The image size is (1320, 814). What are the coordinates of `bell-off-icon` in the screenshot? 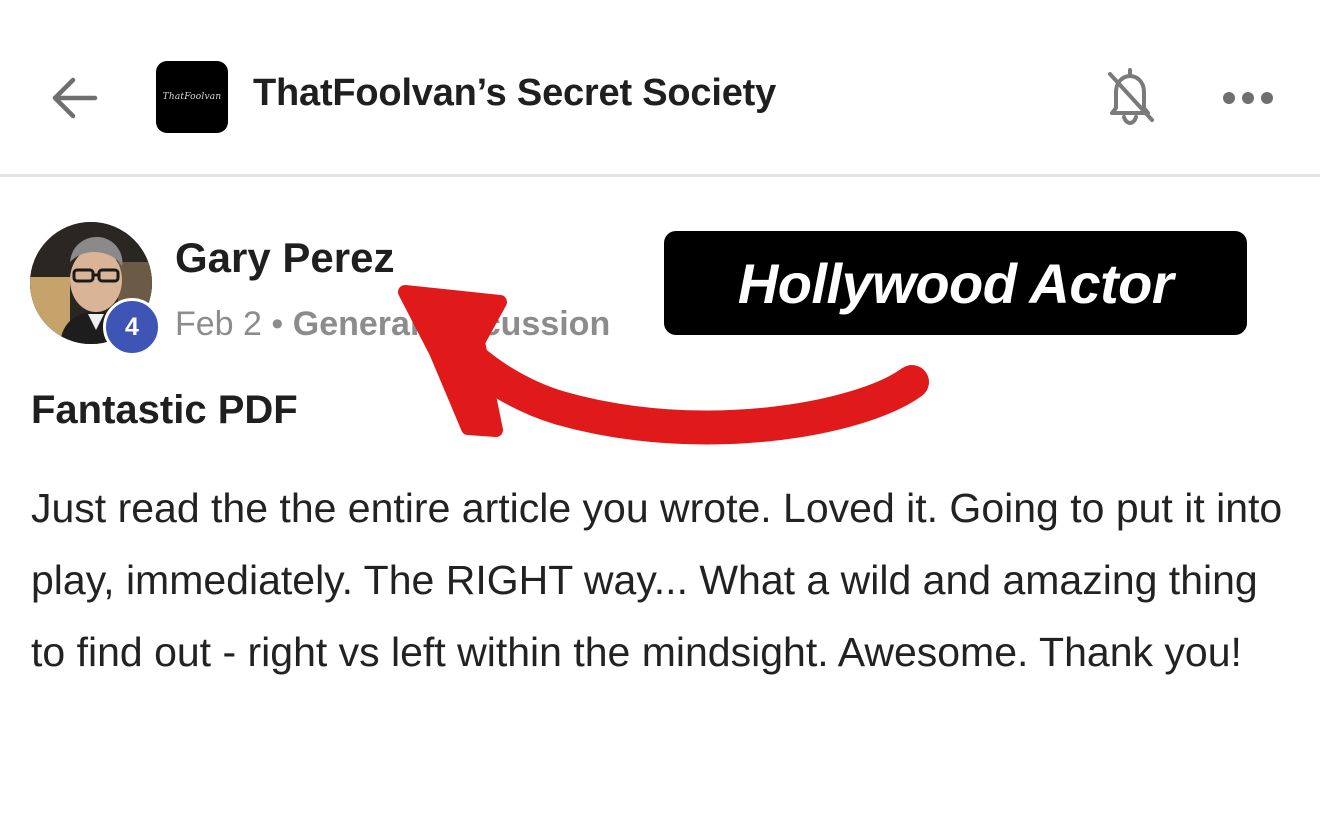 It's located at (1131, 97).